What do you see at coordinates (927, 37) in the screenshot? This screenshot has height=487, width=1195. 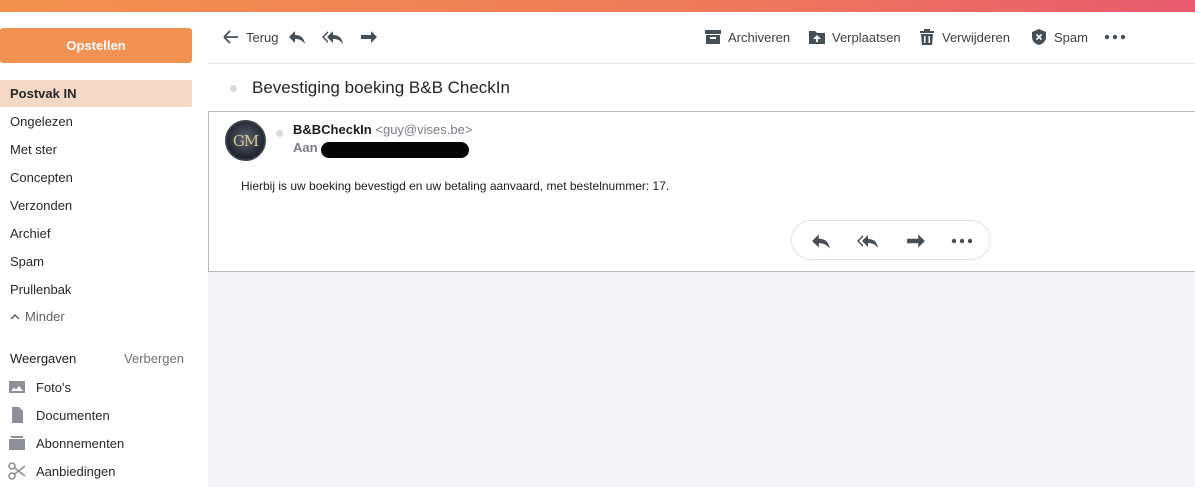 I see `trash-icon` at bounding box center [927, 37].